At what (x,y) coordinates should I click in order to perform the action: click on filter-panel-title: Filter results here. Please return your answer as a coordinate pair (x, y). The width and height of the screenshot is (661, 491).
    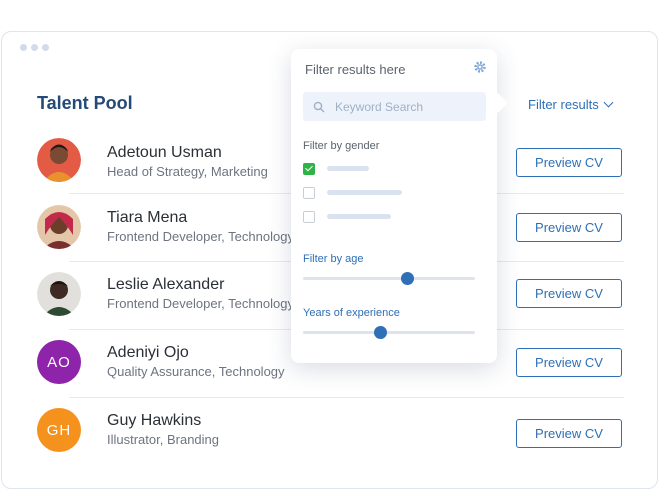
    Looking at the image, I should click on (355, 69).